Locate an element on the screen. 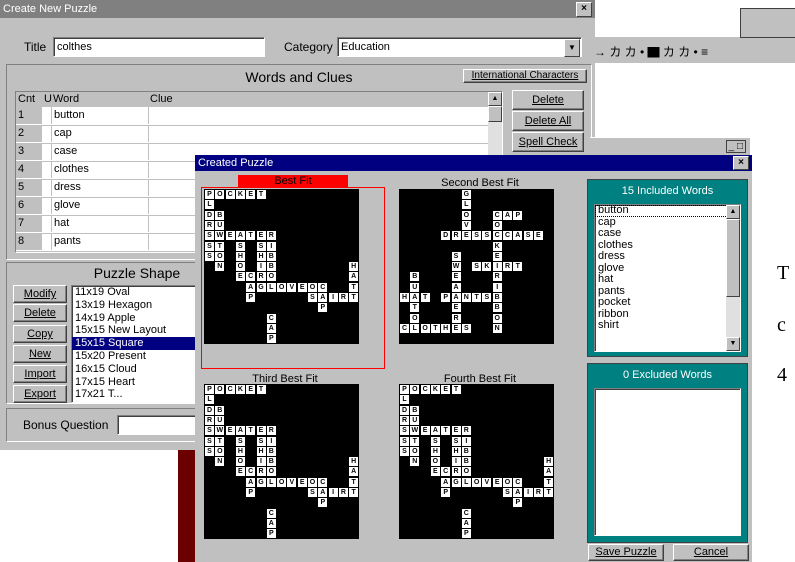 Image resolution: width=795 pixels, height=562 pixels. row-word: case is located at coordinates (101, 151).